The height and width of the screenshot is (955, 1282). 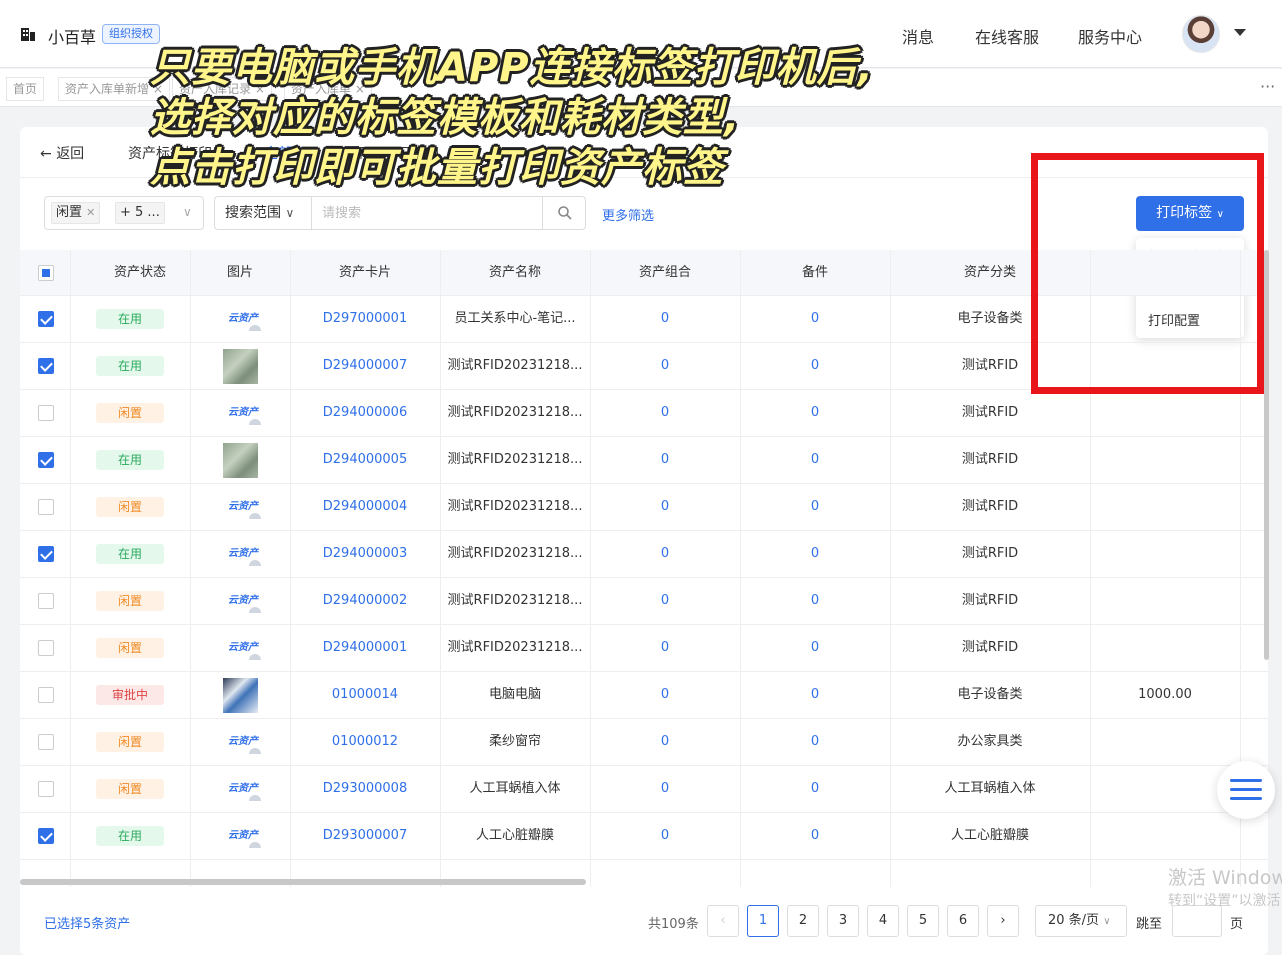 What do you see at coordinates (803, 921) in the screenshot?
I see `page-button: 2` at bounding box center [803, 921].